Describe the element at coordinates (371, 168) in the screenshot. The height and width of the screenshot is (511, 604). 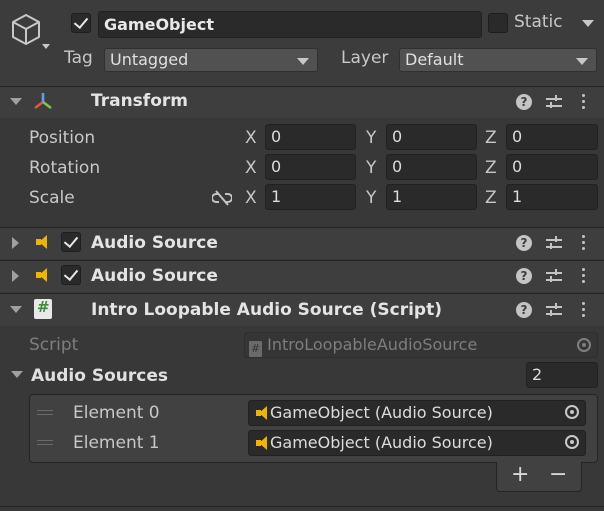
I see `rotation-y-axis: Y` at that location.